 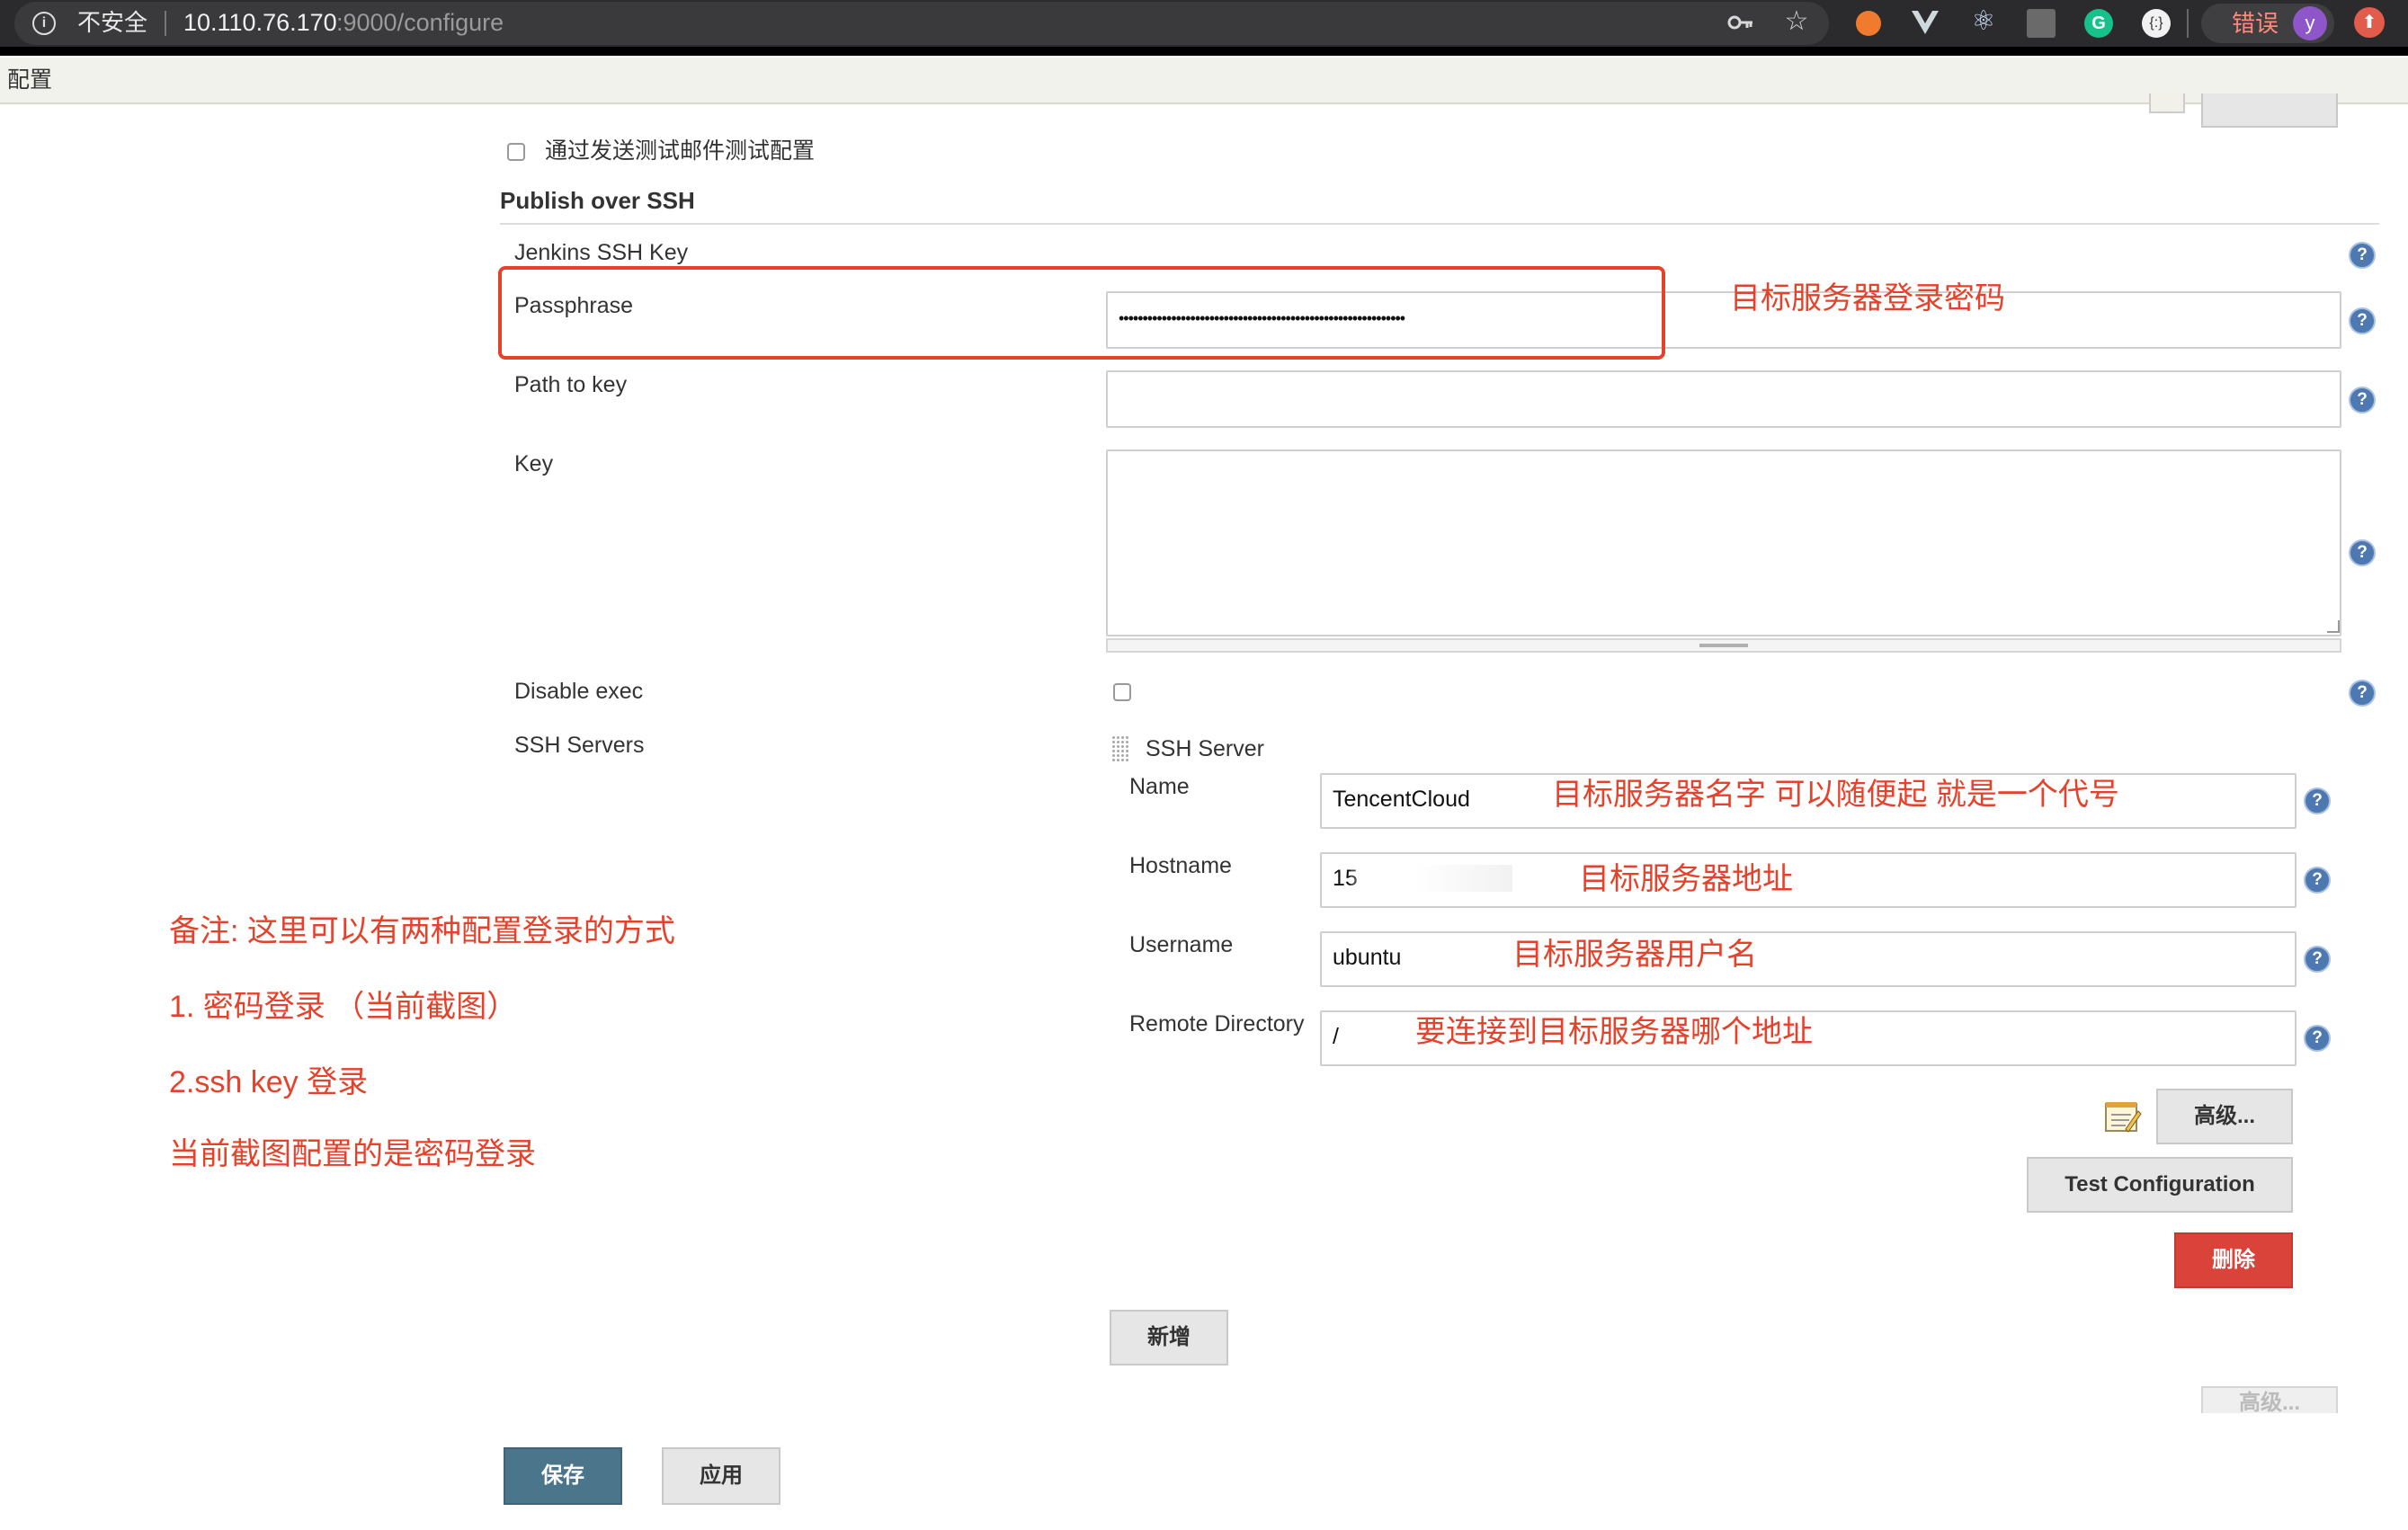 What do you see at coordinates (1217, 1024) in the screenshot?
I see `remote-directory-label: Remote Directory` at bounding box center [1217, 1024].